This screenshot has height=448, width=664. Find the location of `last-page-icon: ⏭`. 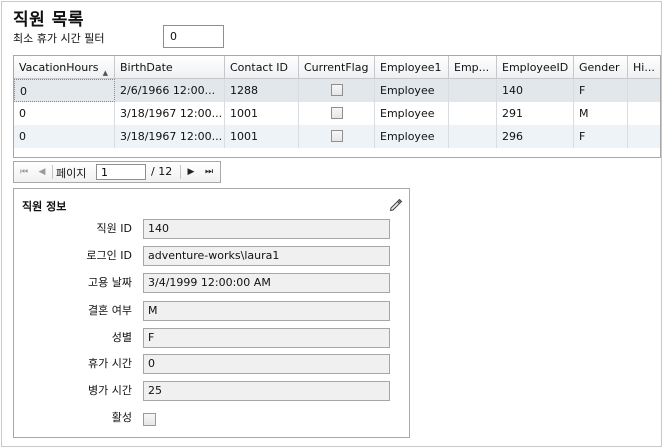

last-page-icon: ⏭ is located at coordinates (209, 172).